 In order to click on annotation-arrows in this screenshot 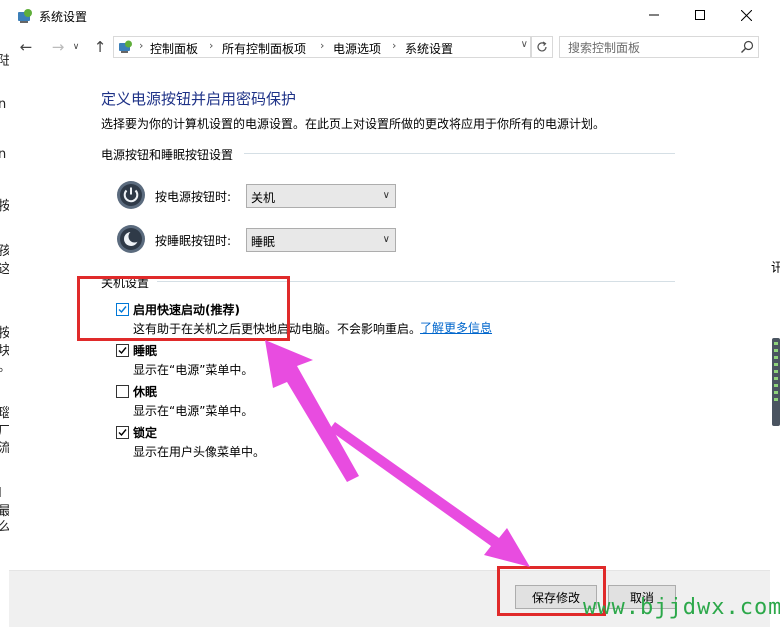, I will do `click(397, 453)`.